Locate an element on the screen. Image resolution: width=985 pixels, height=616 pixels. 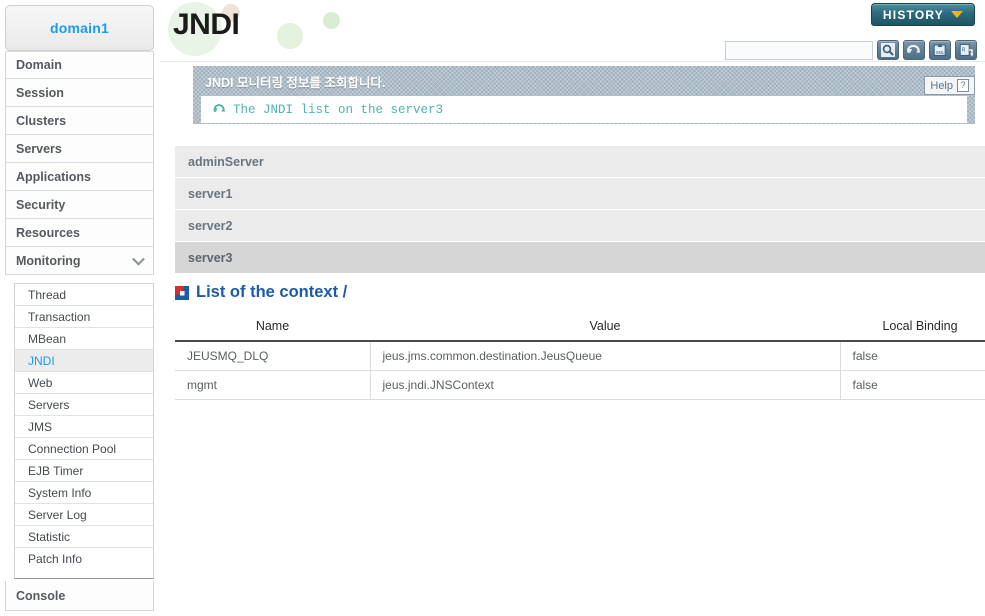
sidebar-item-resources: Resources is located at coordinates (79, 233).